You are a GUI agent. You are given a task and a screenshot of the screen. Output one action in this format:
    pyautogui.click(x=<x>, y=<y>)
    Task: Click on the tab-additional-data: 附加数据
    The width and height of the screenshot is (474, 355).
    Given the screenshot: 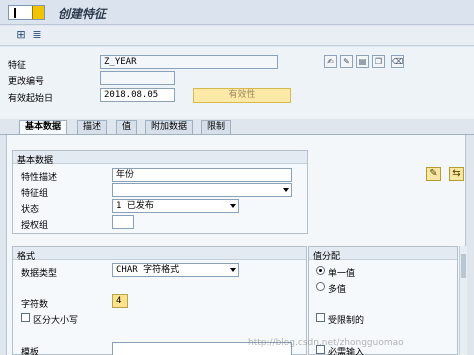 What is the action you would take?
    pyautogui.click(x=169, y=127)
    